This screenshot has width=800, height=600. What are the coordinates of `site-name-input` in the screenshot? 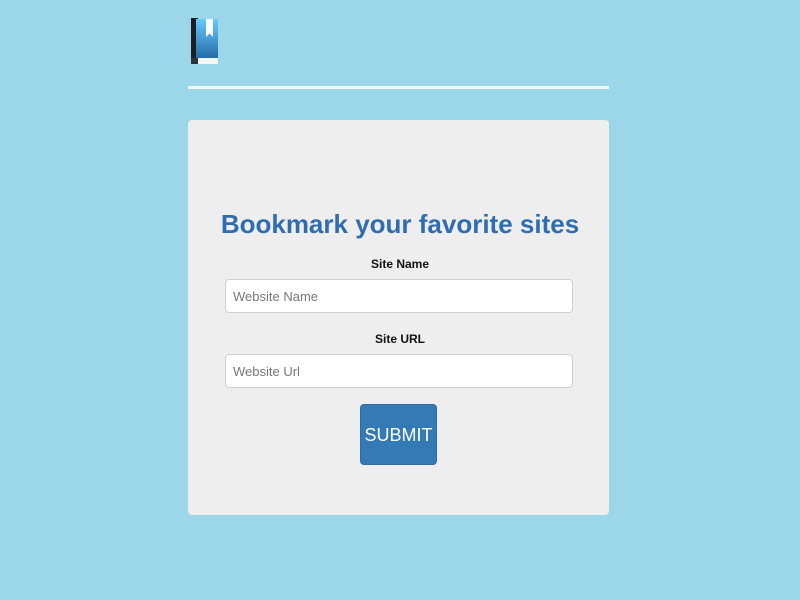 It's located at (399, 296).